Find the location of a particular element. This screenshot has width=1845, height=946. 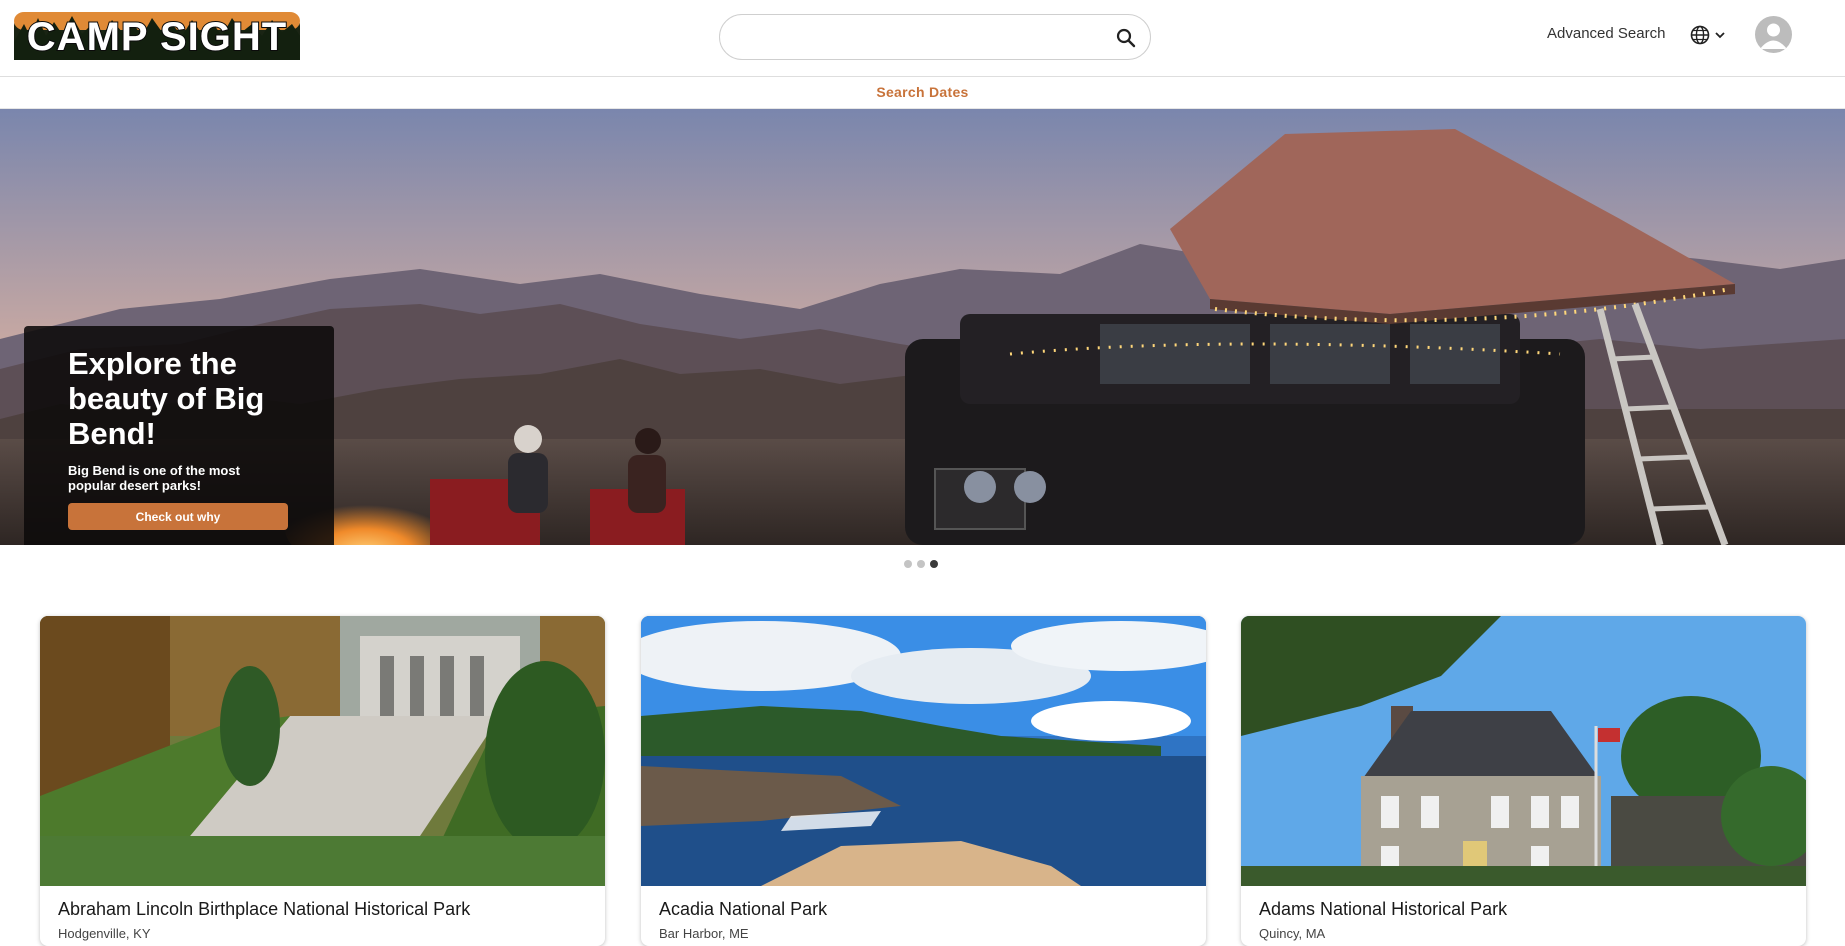

svg-text: CAMP SIGHT is located at coordinates (157, 37).